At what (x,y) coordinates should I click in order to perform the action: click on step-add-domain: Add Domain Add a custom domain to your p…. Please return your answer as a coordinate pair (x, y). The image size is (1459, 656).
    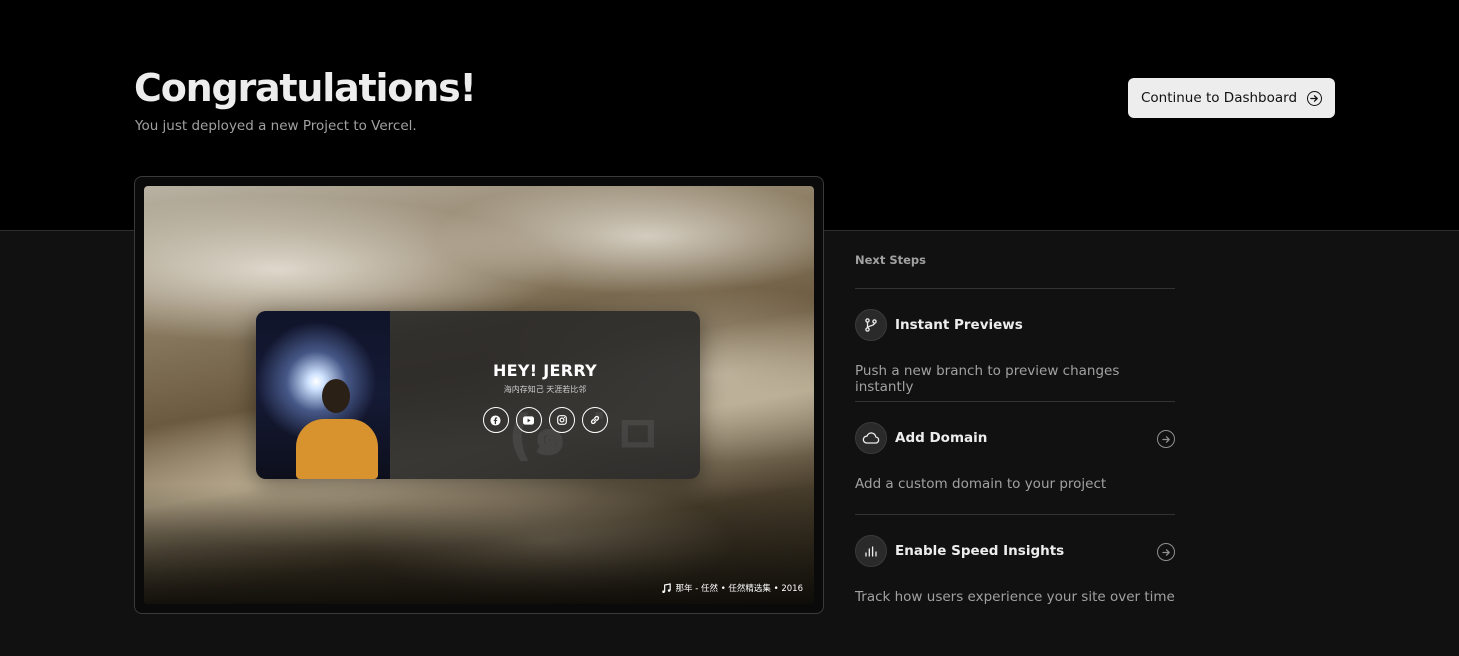
    Looking at the image, I should click on (1015, 457).